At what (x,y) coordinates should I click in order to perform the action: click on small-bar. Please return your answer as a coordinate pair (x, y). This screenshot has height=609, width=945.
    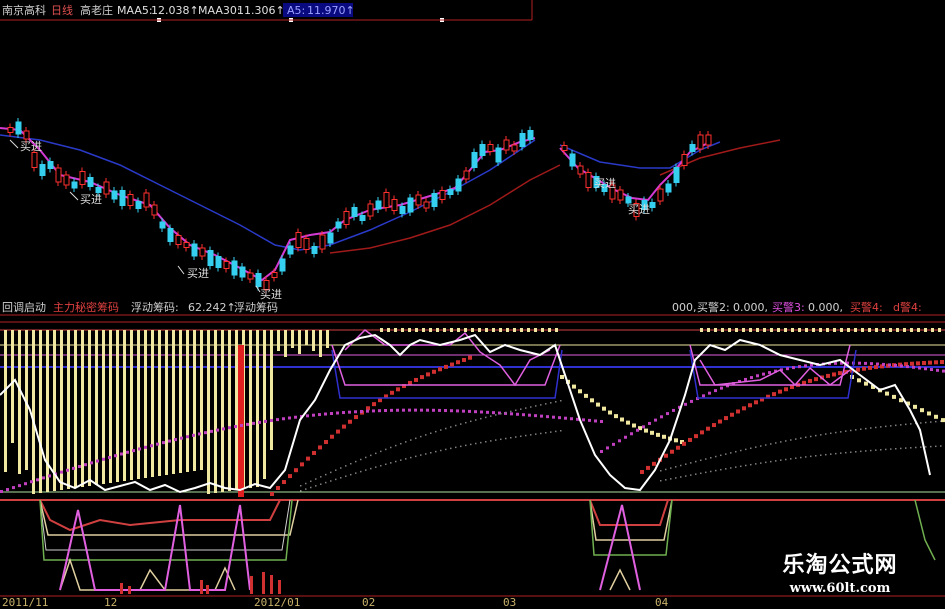
    Looking at the image, I should click on (121, 588).